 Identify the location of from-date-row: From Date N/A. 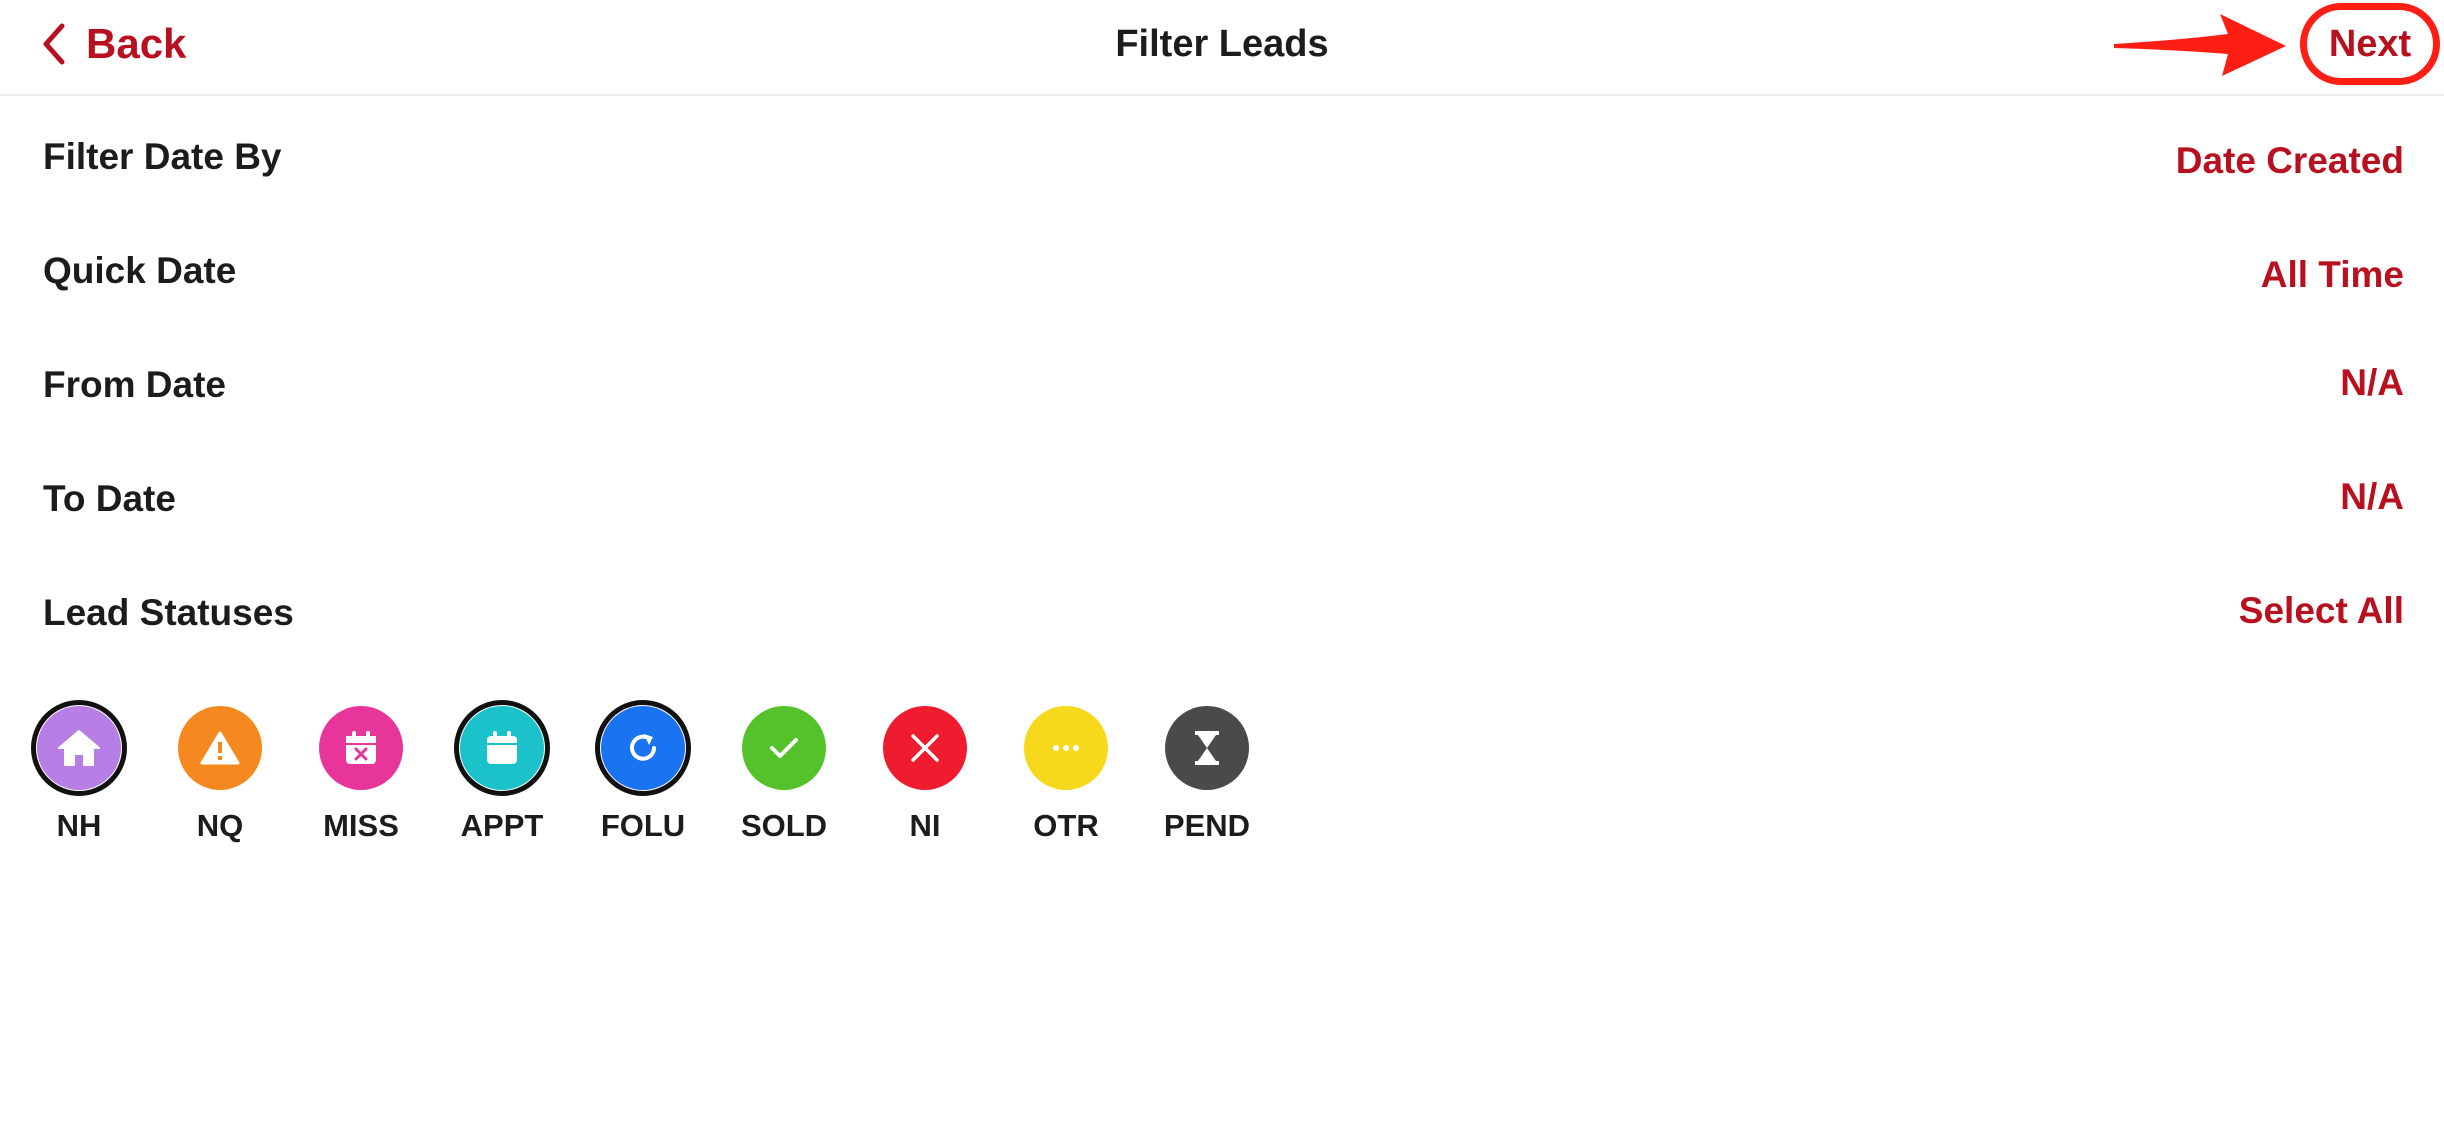
(1222, 390).